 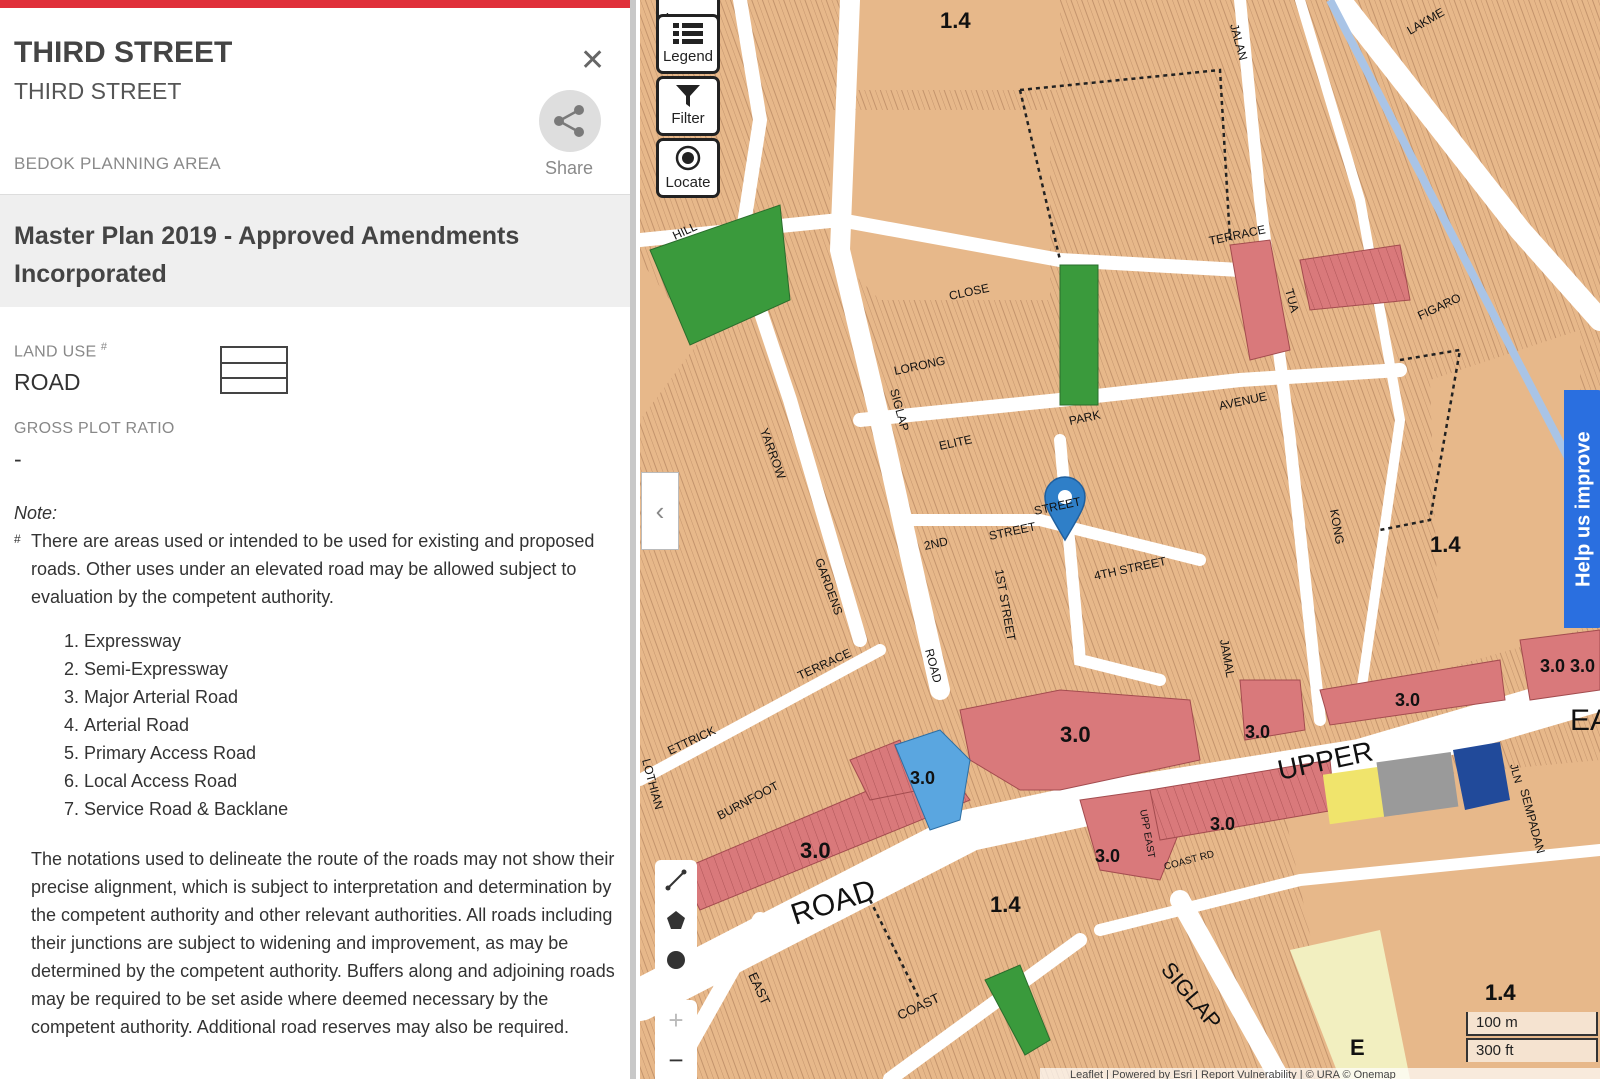 I want to click on legend-button: Legend, so click(x=688, y=44).